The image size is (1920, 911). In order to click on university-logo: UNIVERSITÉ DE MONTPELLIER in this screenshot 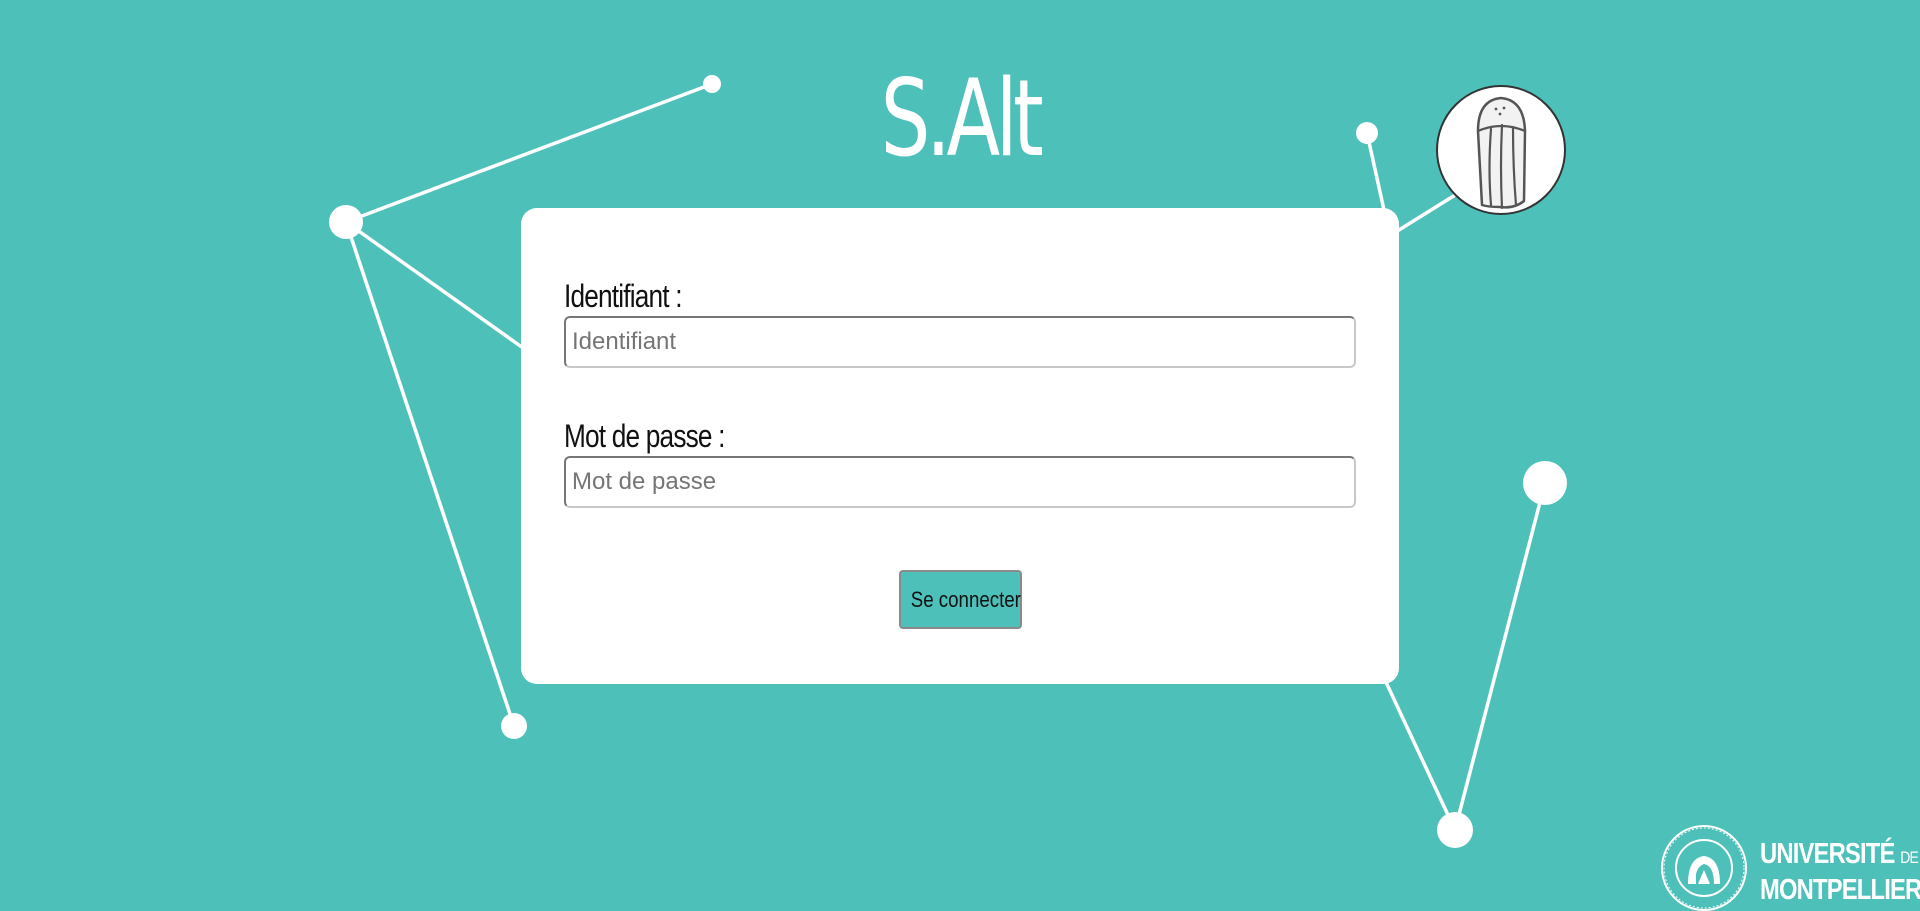, I will do `click(1789, 866)`.